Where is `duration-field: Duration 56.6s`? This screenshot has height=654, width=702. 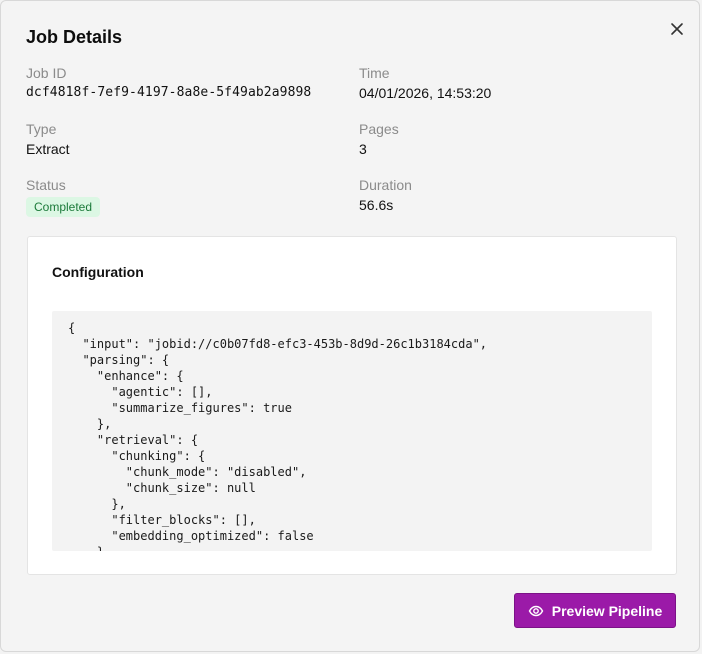 duration-field: Duration 56.6s is located at coordinates (385, 195).